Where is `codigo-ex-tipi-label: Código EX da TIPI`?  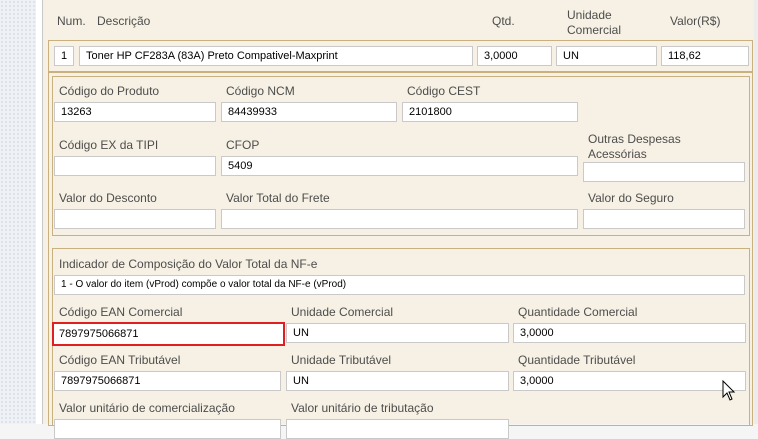 codigo-ex-tipi-label: Código EX da TIPI is located at coordinates (109, 145).